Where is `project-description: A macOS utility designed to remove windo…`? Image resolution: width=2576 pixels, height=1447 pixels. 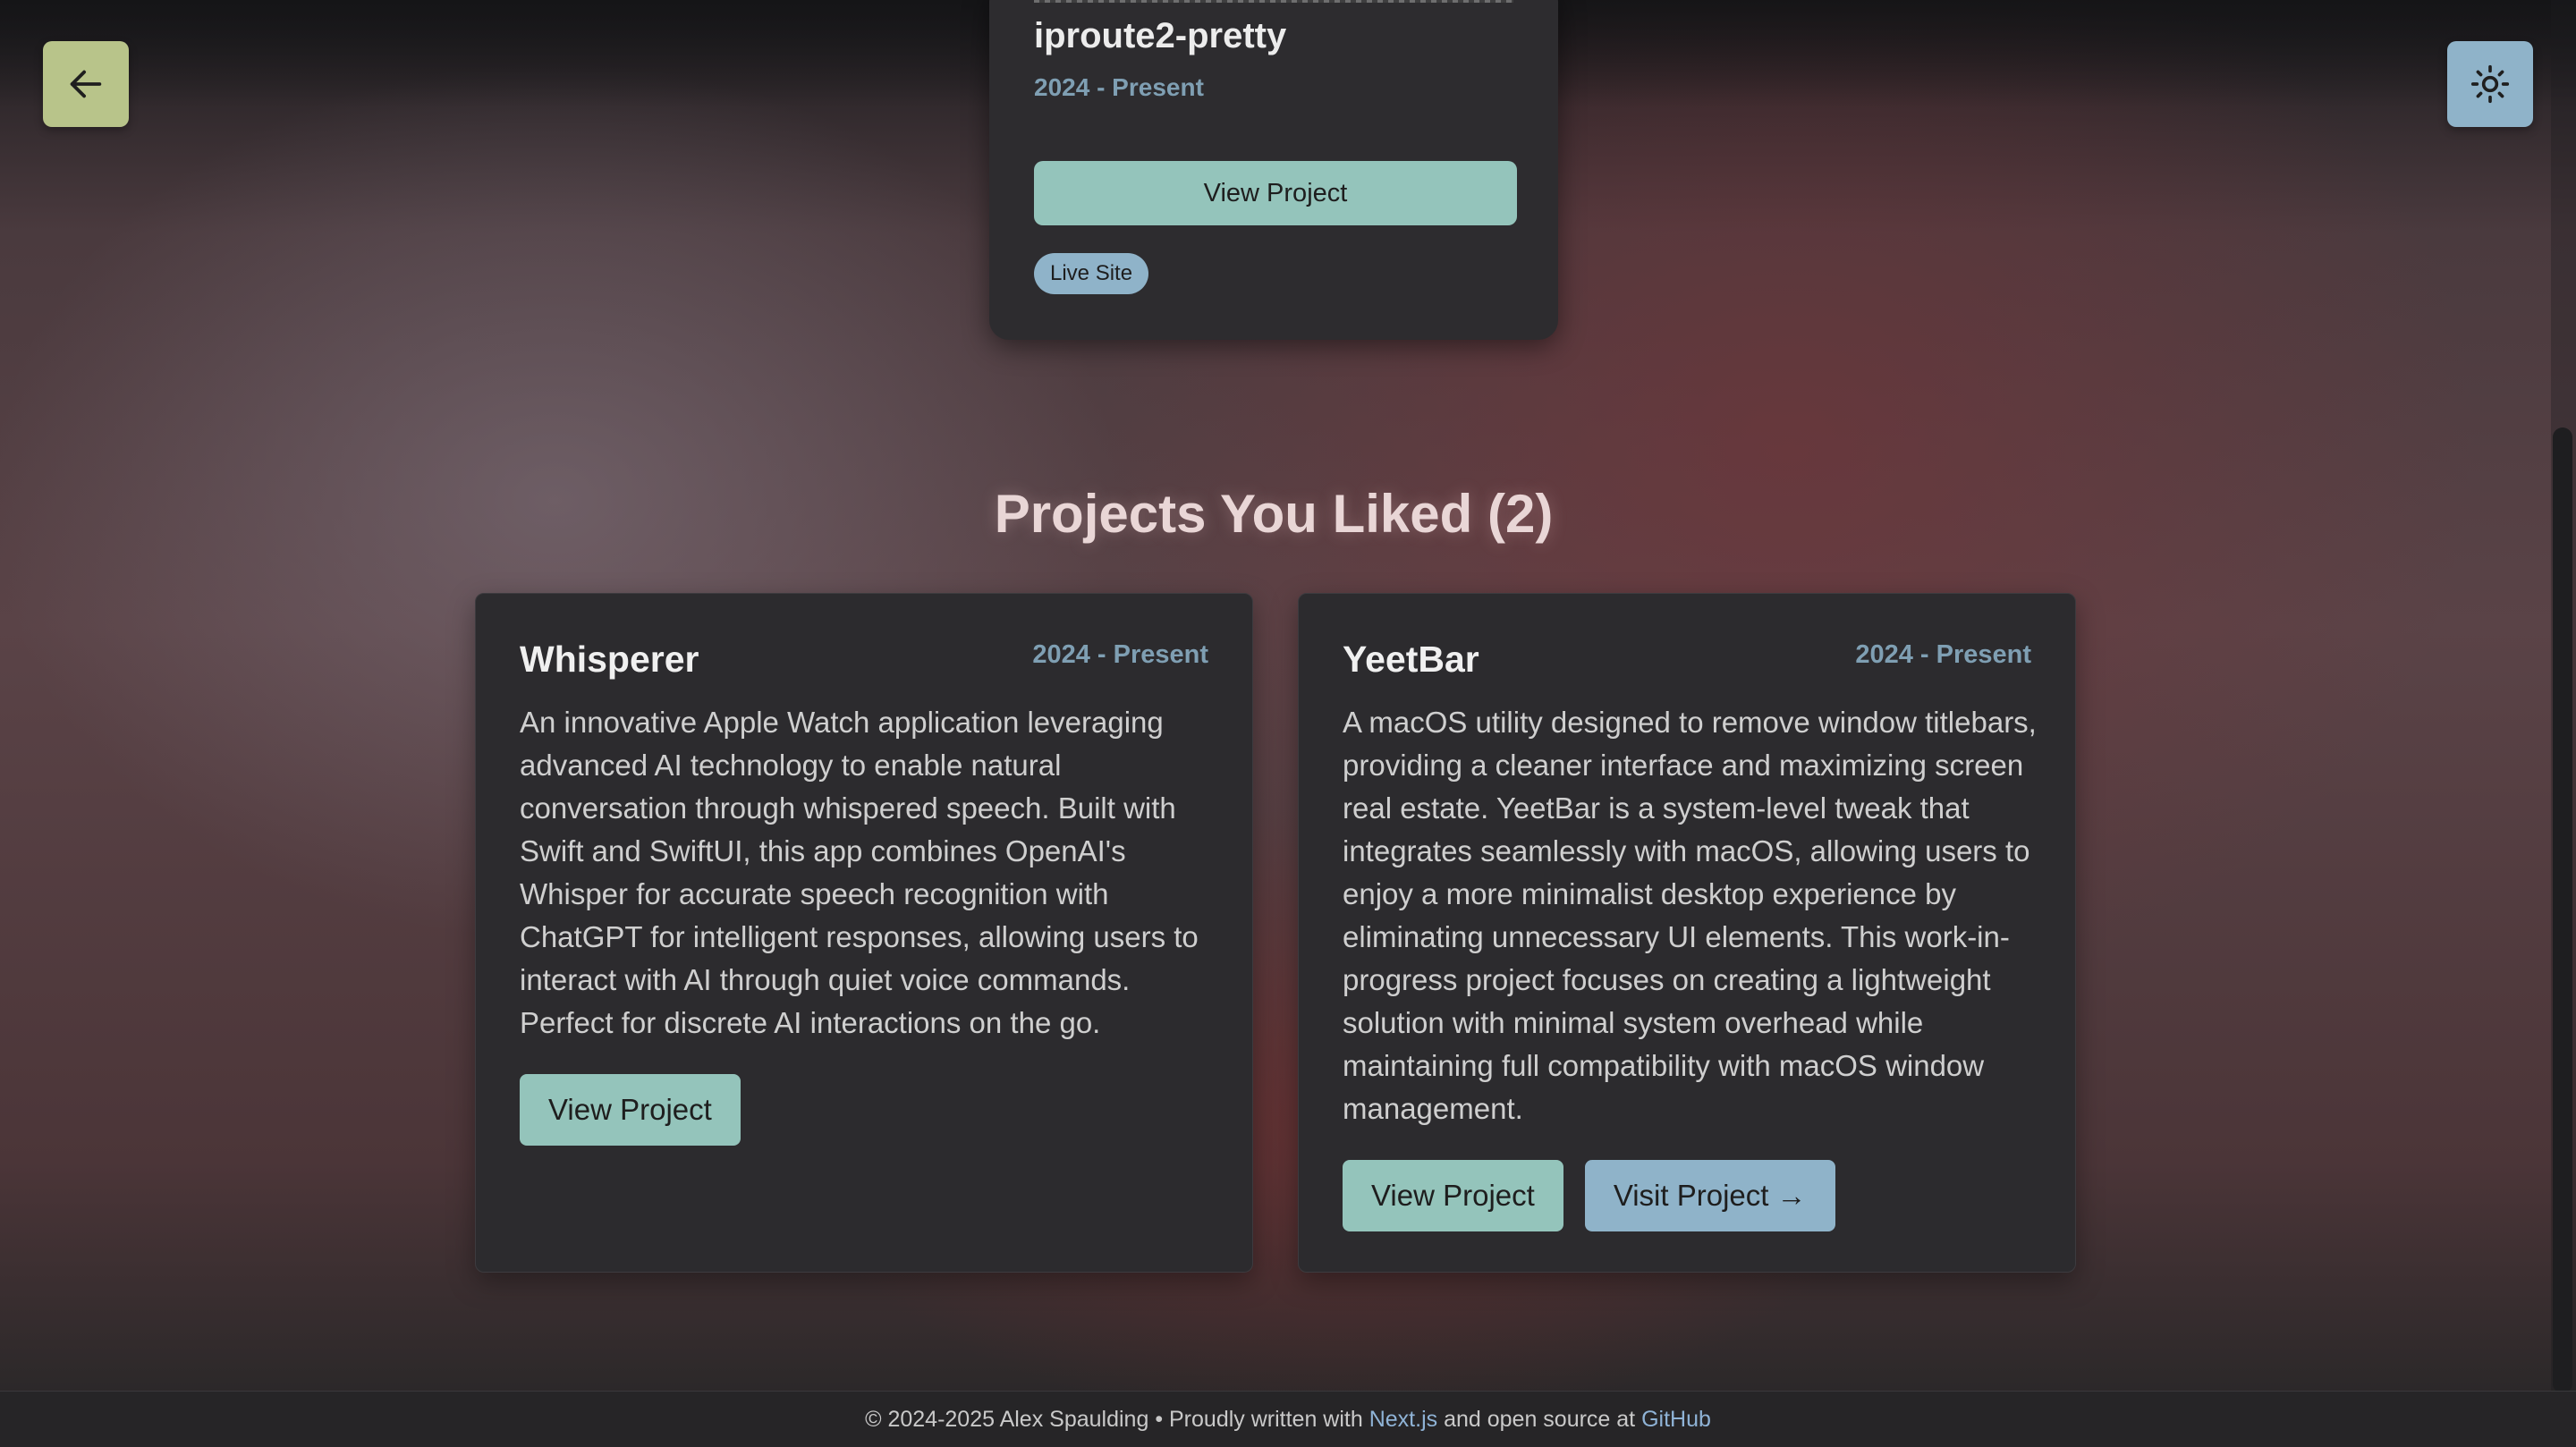
project-description: A macOS utility designed to remove windo… is located at coordinates (1690, 915).